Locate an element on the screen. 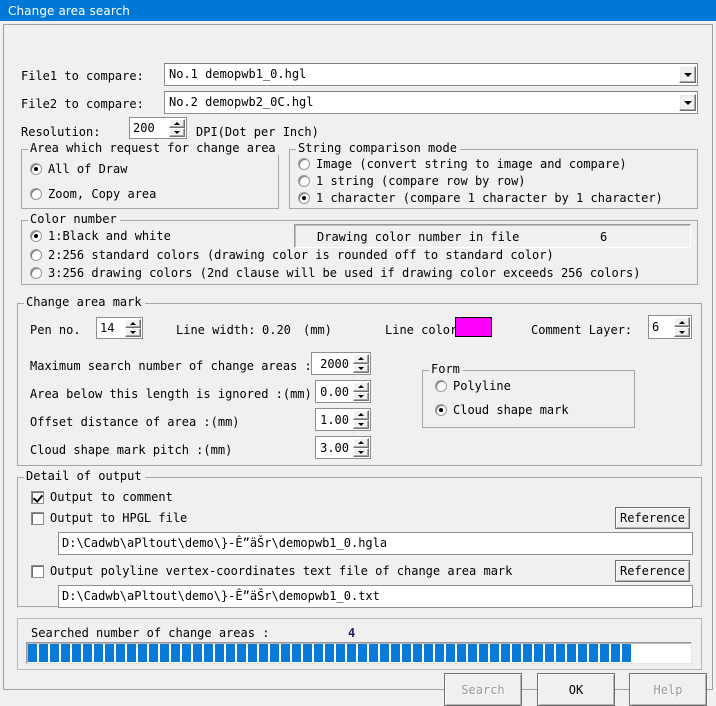 This screenshot has width=716, height=706. offset-distance-spinner-buttons is located at coordinates (361, 419).